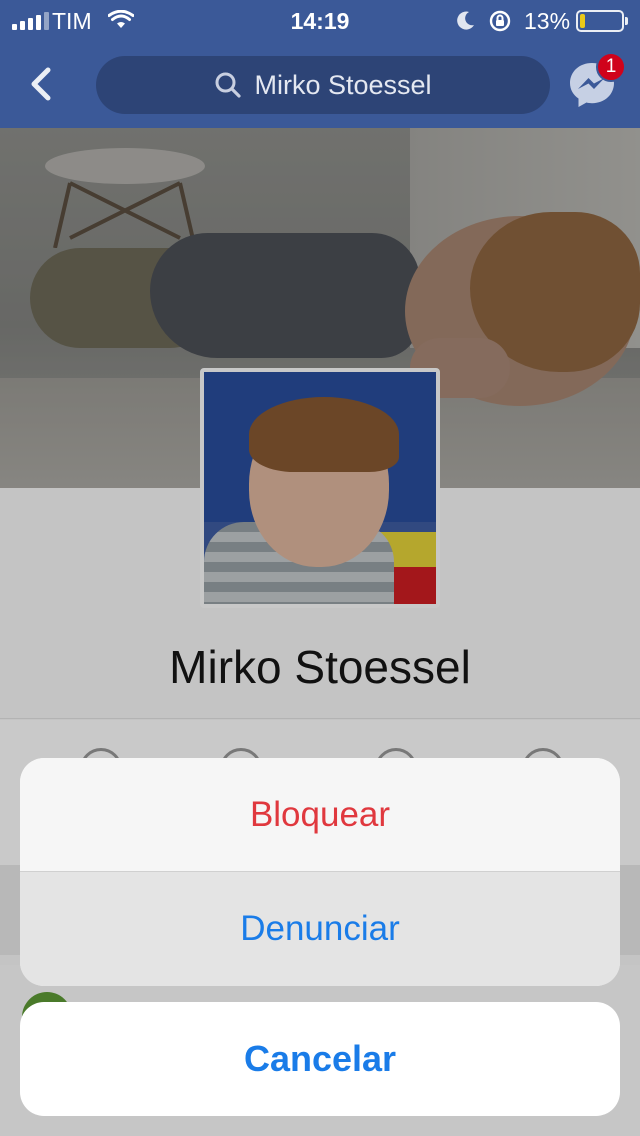 The height and width of the screenshot is (1136, 640). I want to click on profile-picture, so click(320, 488).